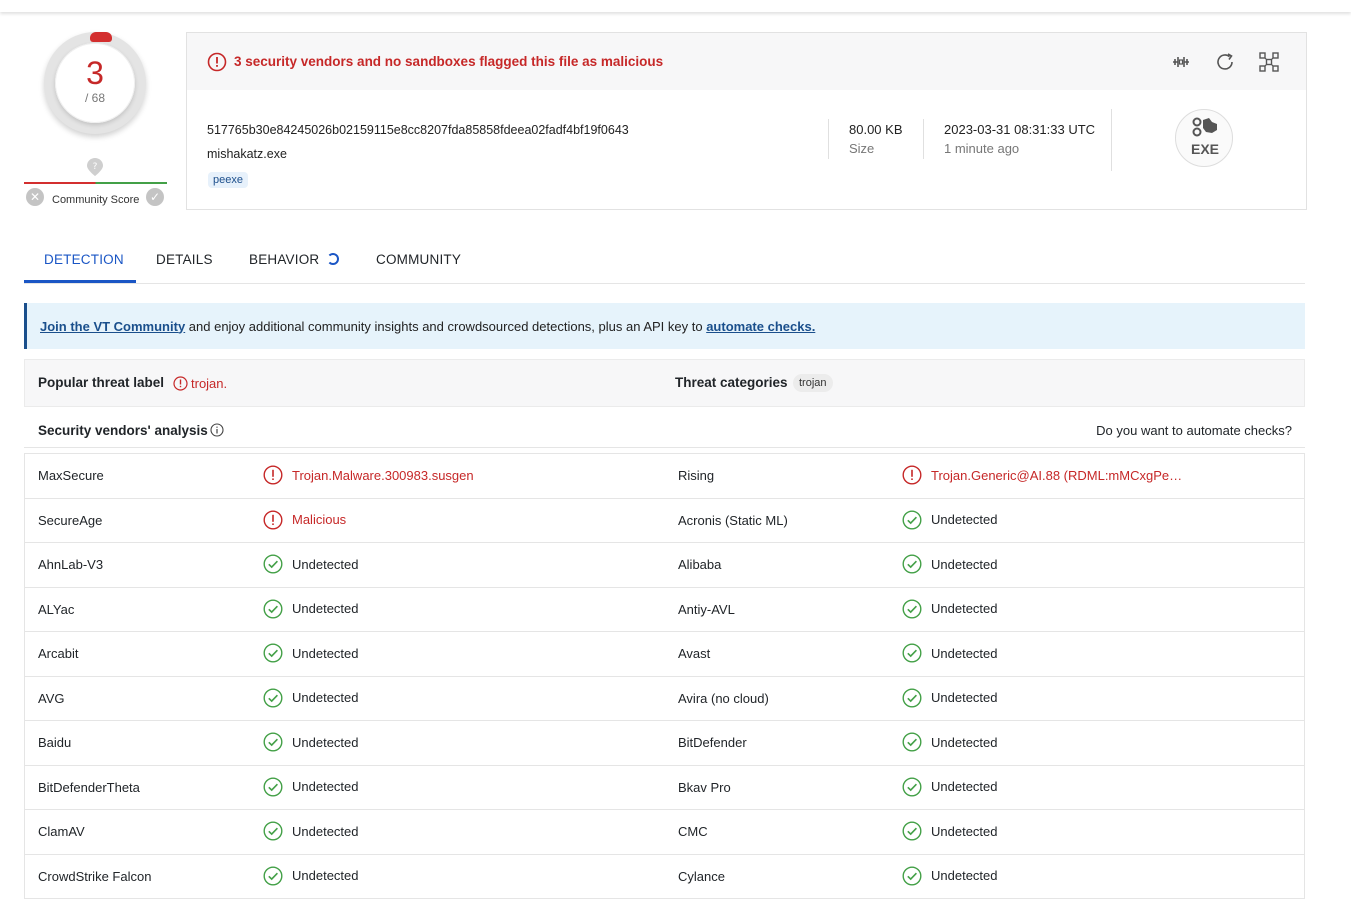  I want to click on table-row: Arcabit Undetected Avast Undetected, so click(664, 654).